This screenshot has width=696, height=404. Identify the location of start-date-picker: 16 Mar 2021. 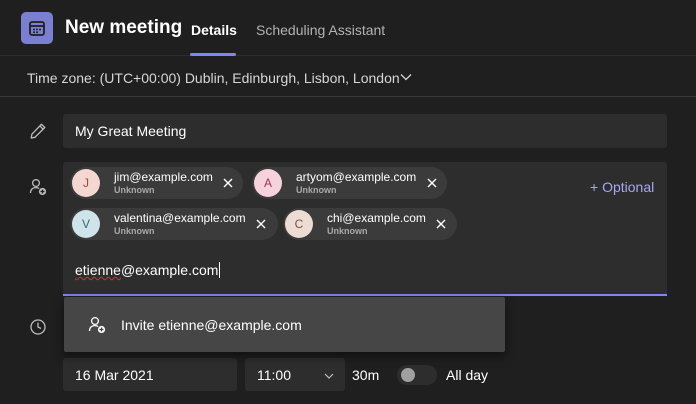
(150, 374).